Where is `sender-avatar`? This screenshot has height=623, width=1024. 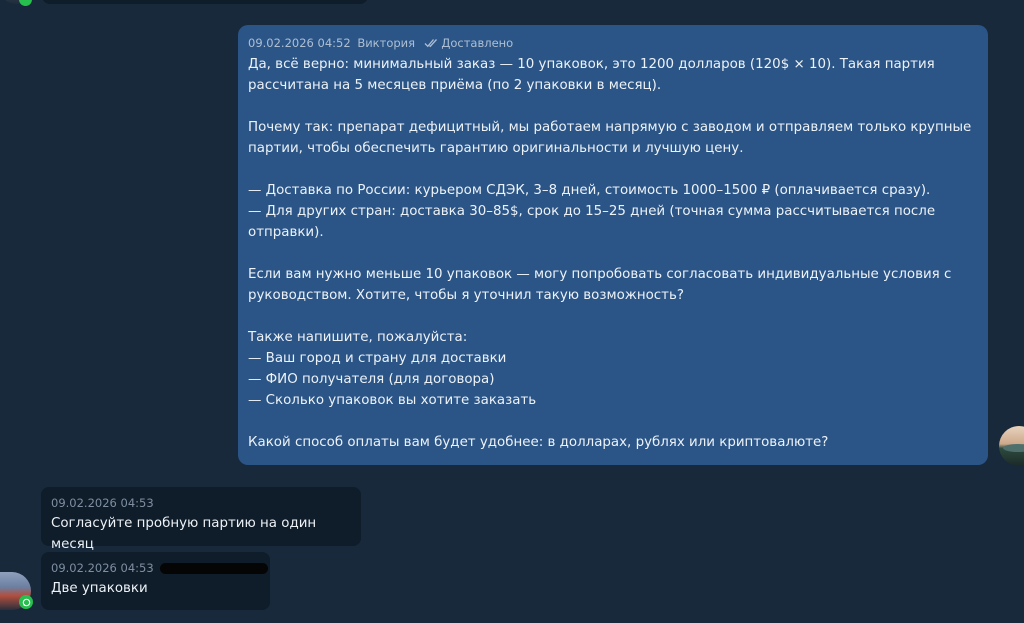
sender-avatar is located at coordinates (1011, 446).